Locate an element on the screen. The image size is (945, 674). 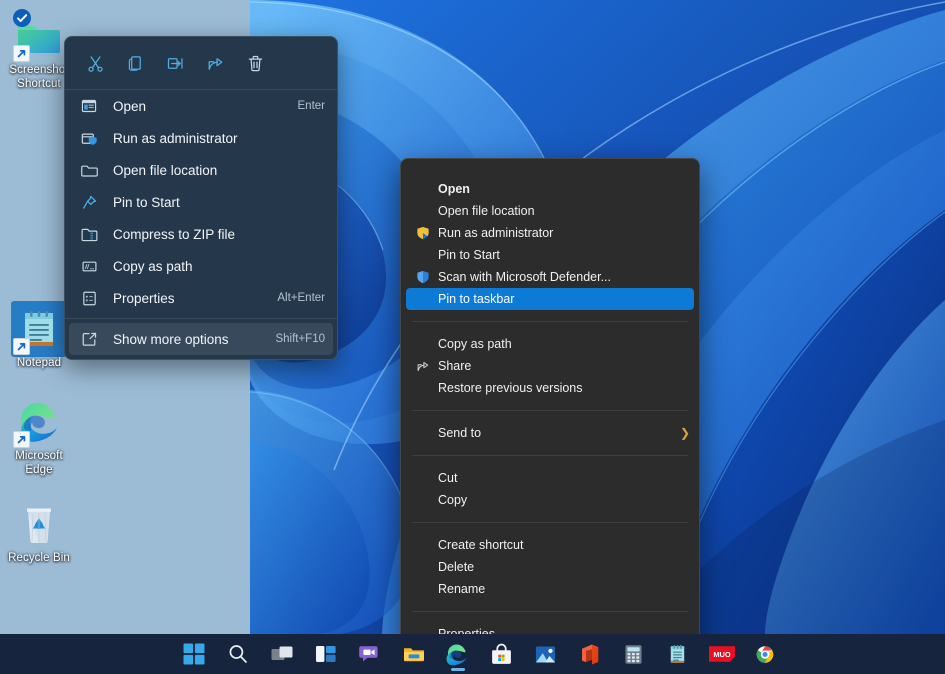
icon-label-line2: Edge is located at coordinates (39, 469).